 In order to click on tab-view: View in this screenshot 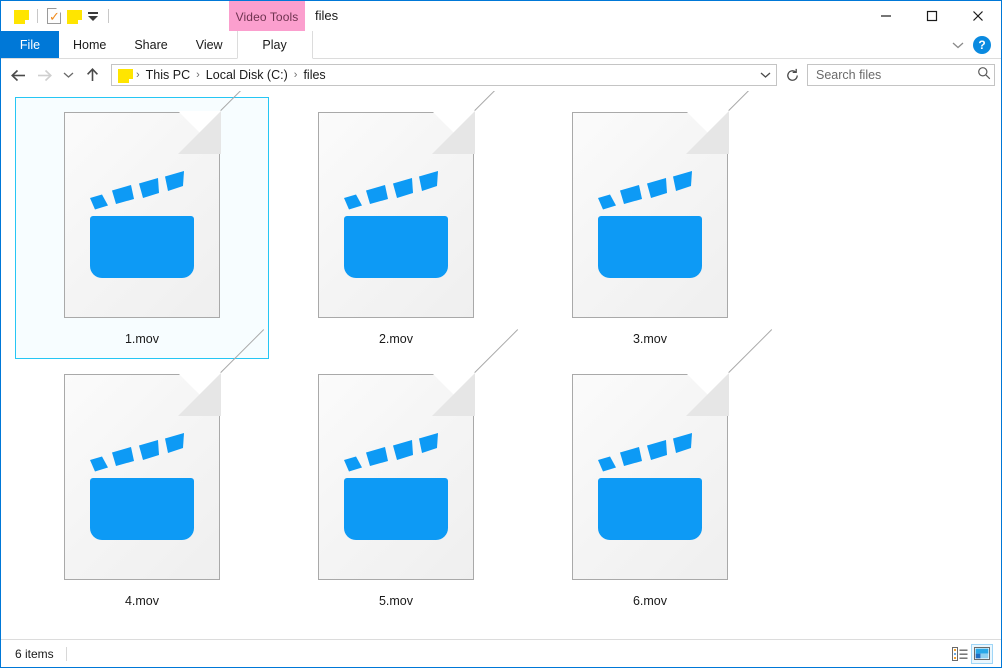, I will do `click(209, 44)`.